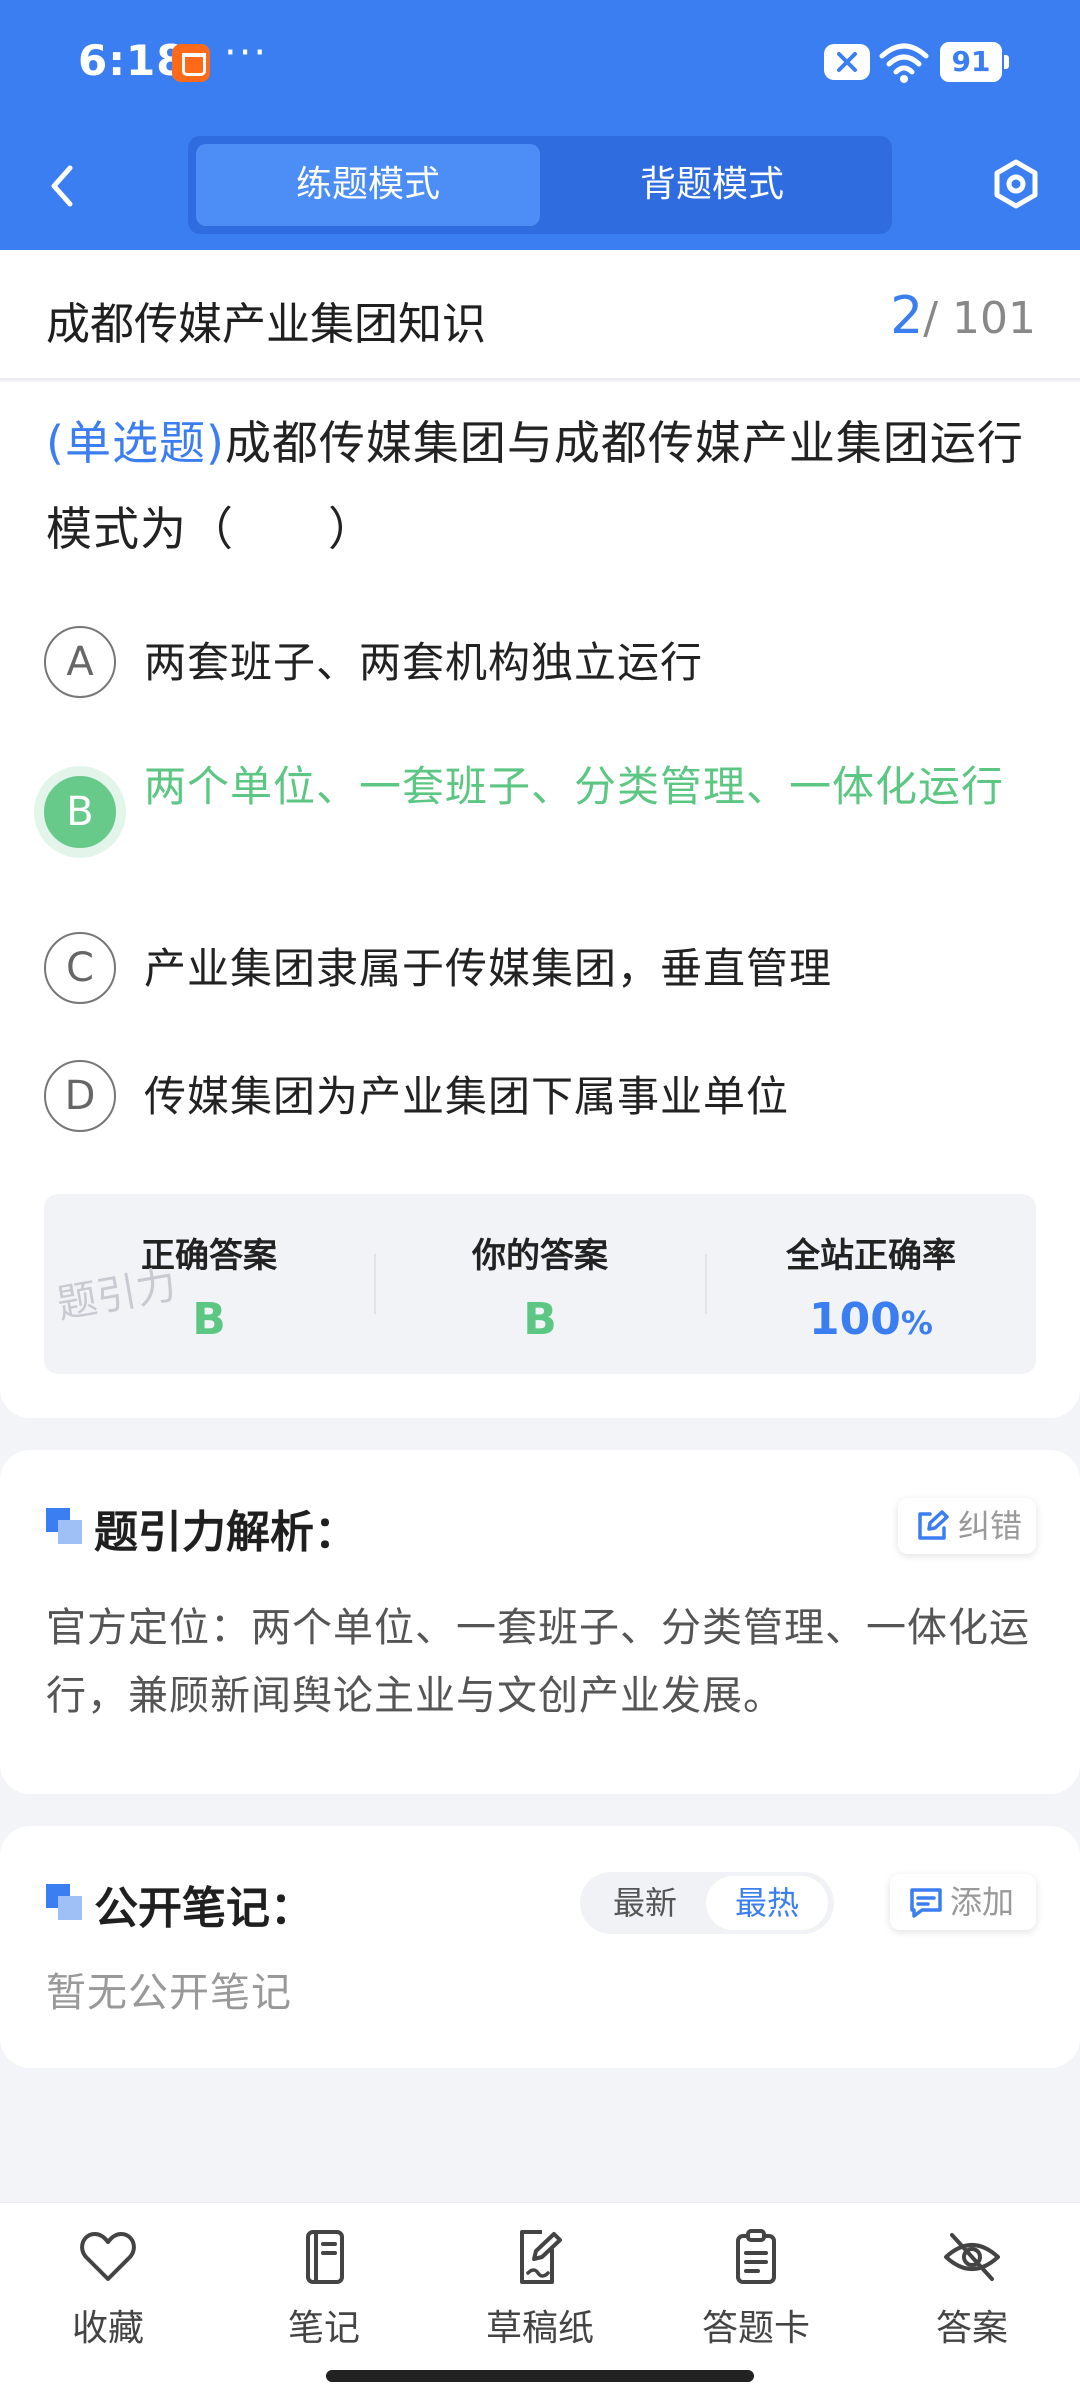 This screenshot has width=1080, height=2400. I want to click on home-indicator, so click(540, 2376).